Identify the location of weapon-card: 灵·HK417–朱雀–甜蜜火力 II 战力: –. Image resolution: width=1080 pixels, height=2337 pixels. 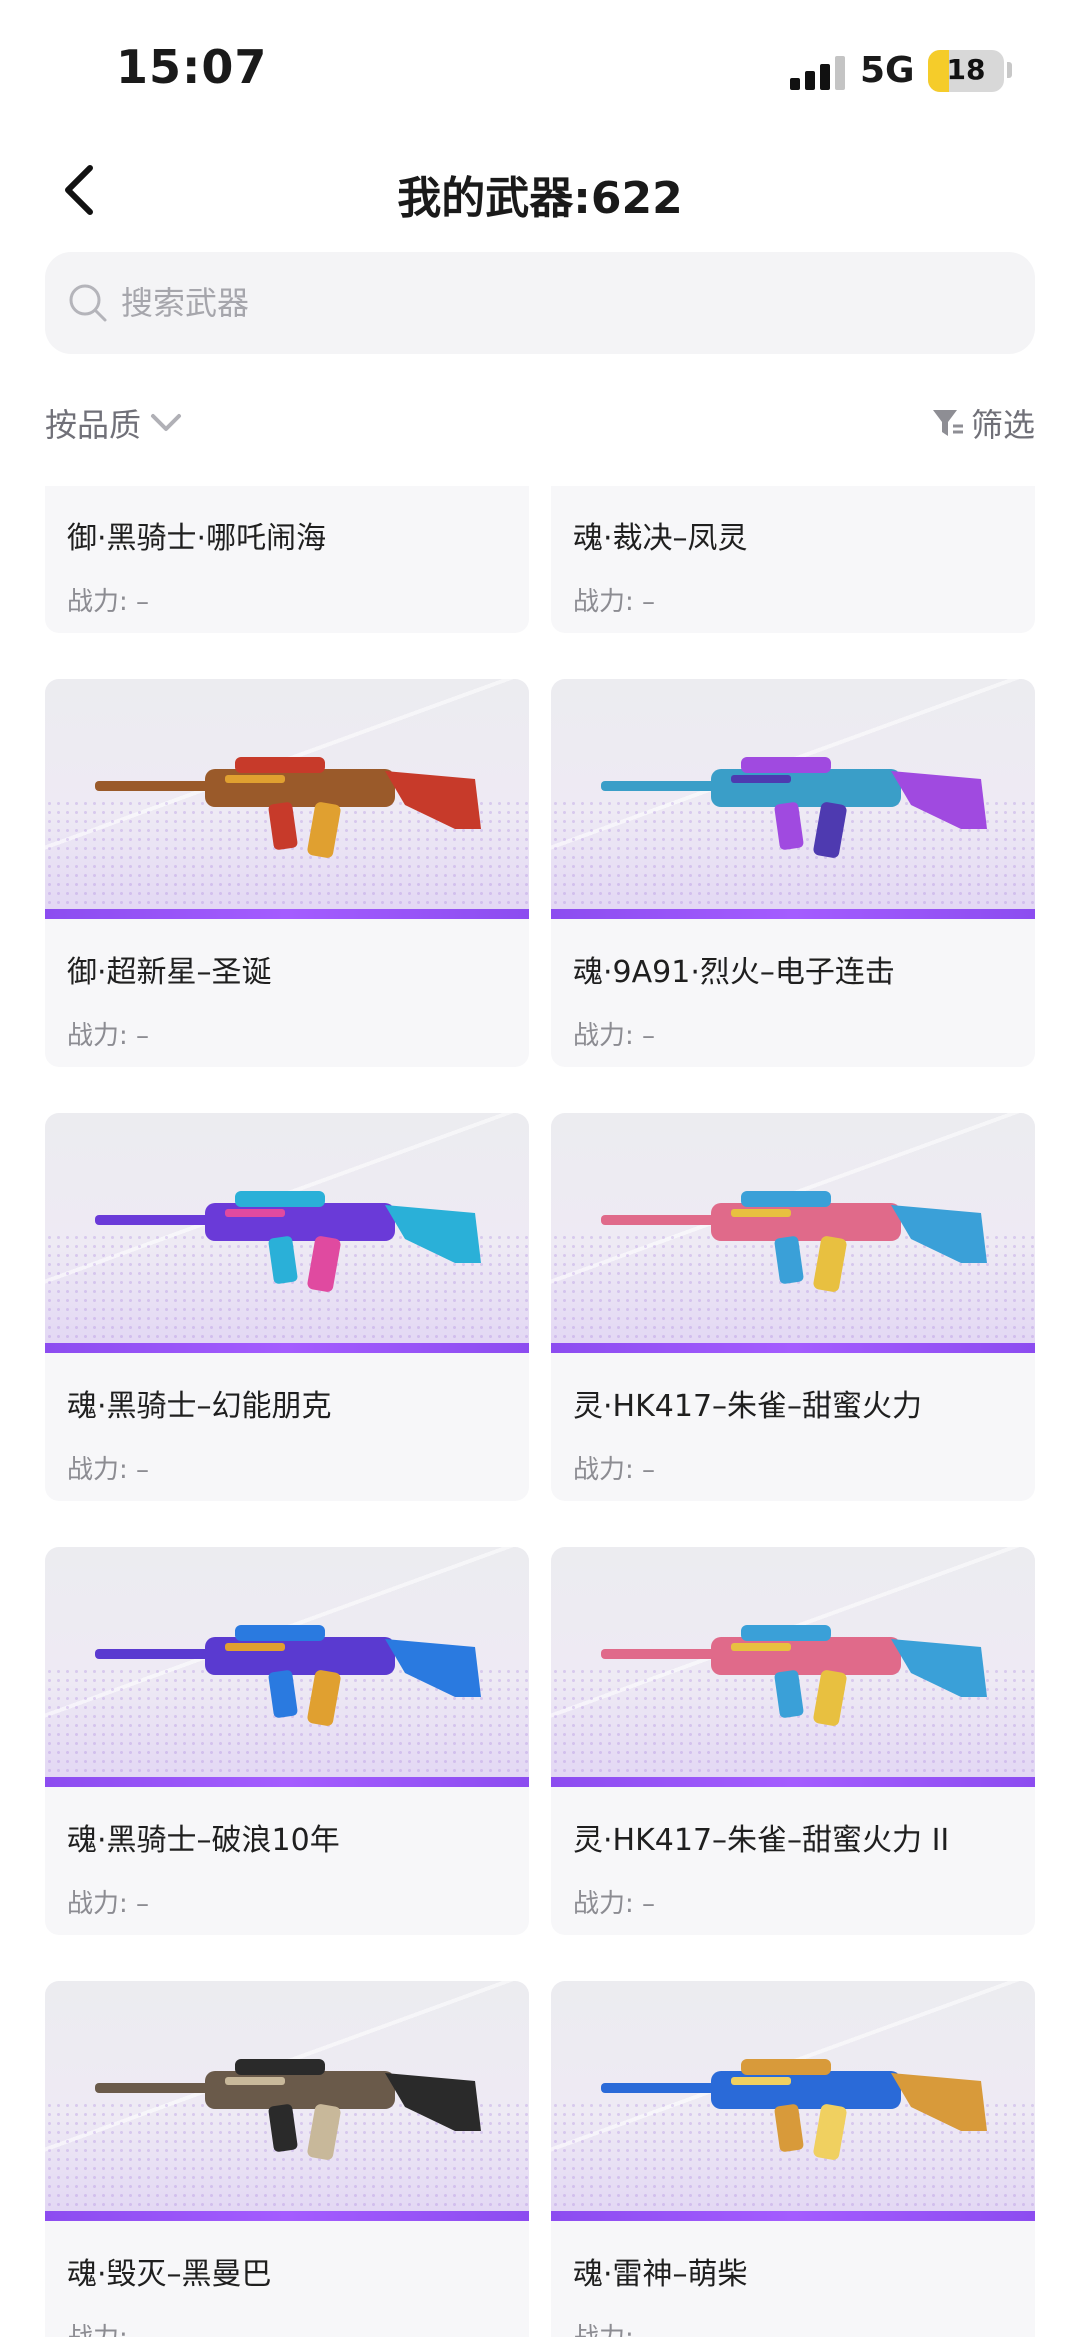
(793, 1741).